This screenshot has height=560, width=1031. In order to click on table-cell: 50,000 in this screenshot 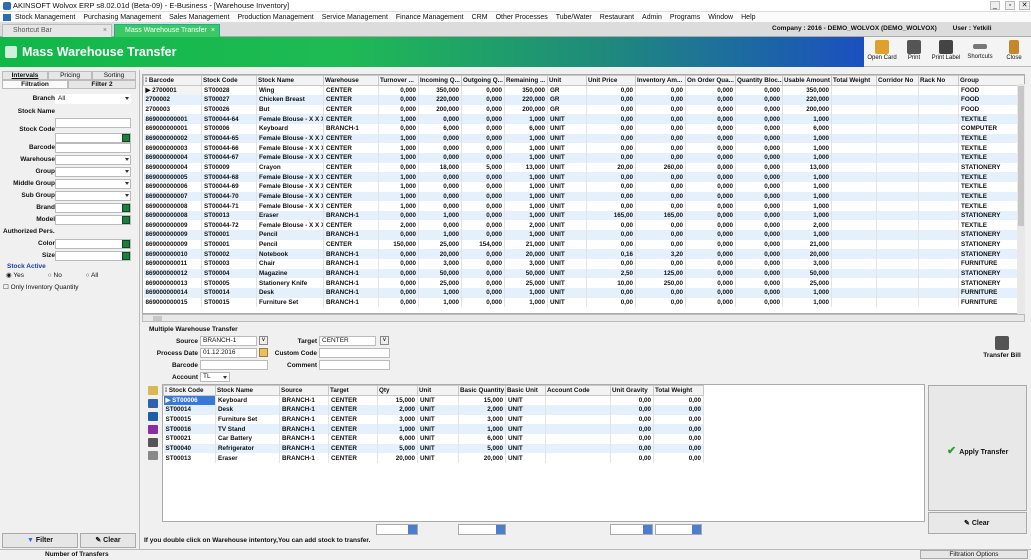, I will do `click(807, 273)`.